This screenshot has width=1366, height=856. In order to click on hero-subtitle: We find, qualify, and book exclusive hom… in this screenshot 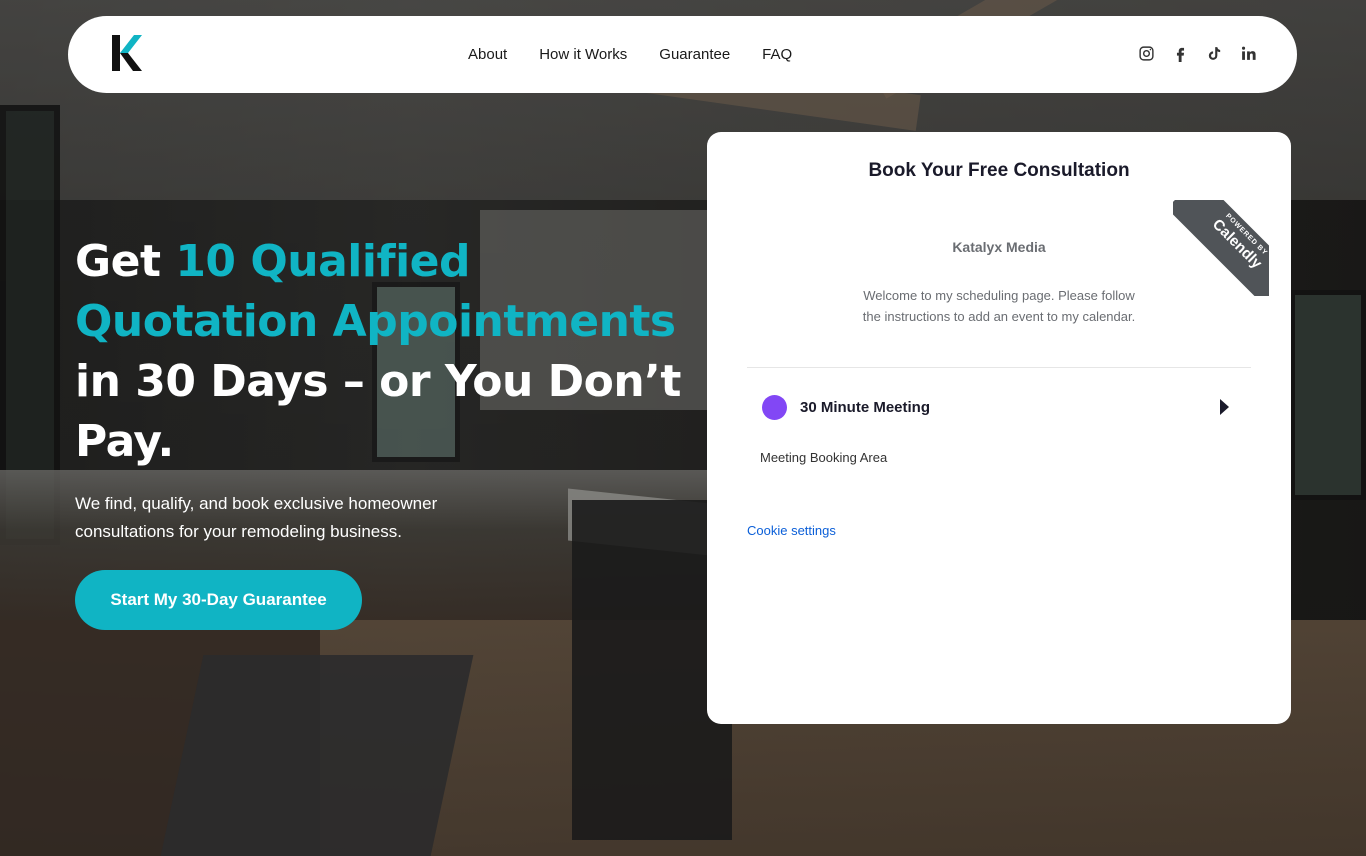, I will do `click(256, 517)`.